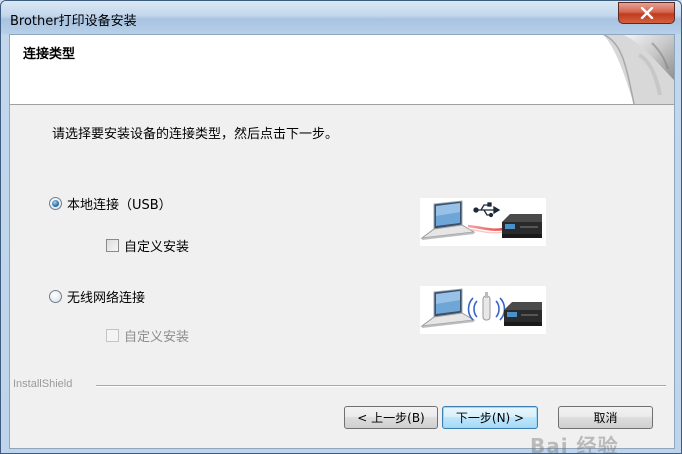  Describe the element at coordinates (112, 245) in the screenshot. I see `usb-custom-install-checkbox` at that location.